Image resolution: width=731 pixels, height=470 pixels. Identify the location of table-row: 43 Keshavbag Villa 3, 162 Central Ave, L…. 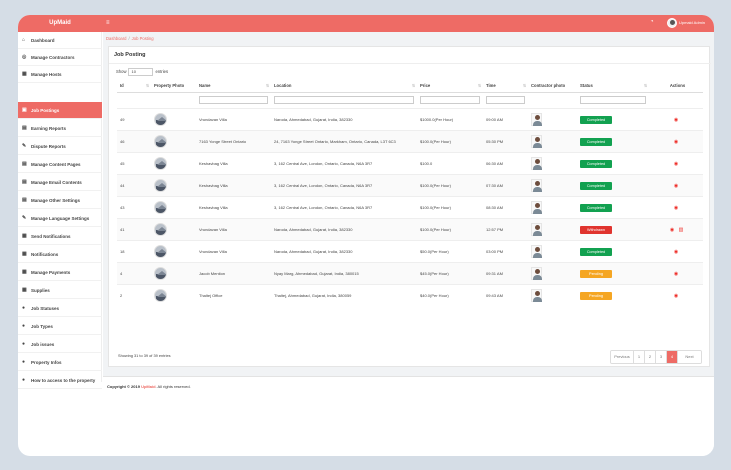
(410, 207).